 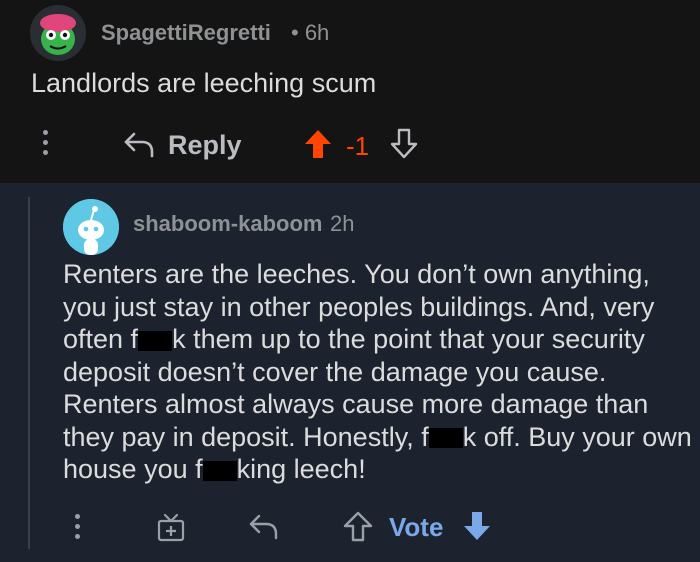 I want to click on award-icon, so click(x=171, y=527).